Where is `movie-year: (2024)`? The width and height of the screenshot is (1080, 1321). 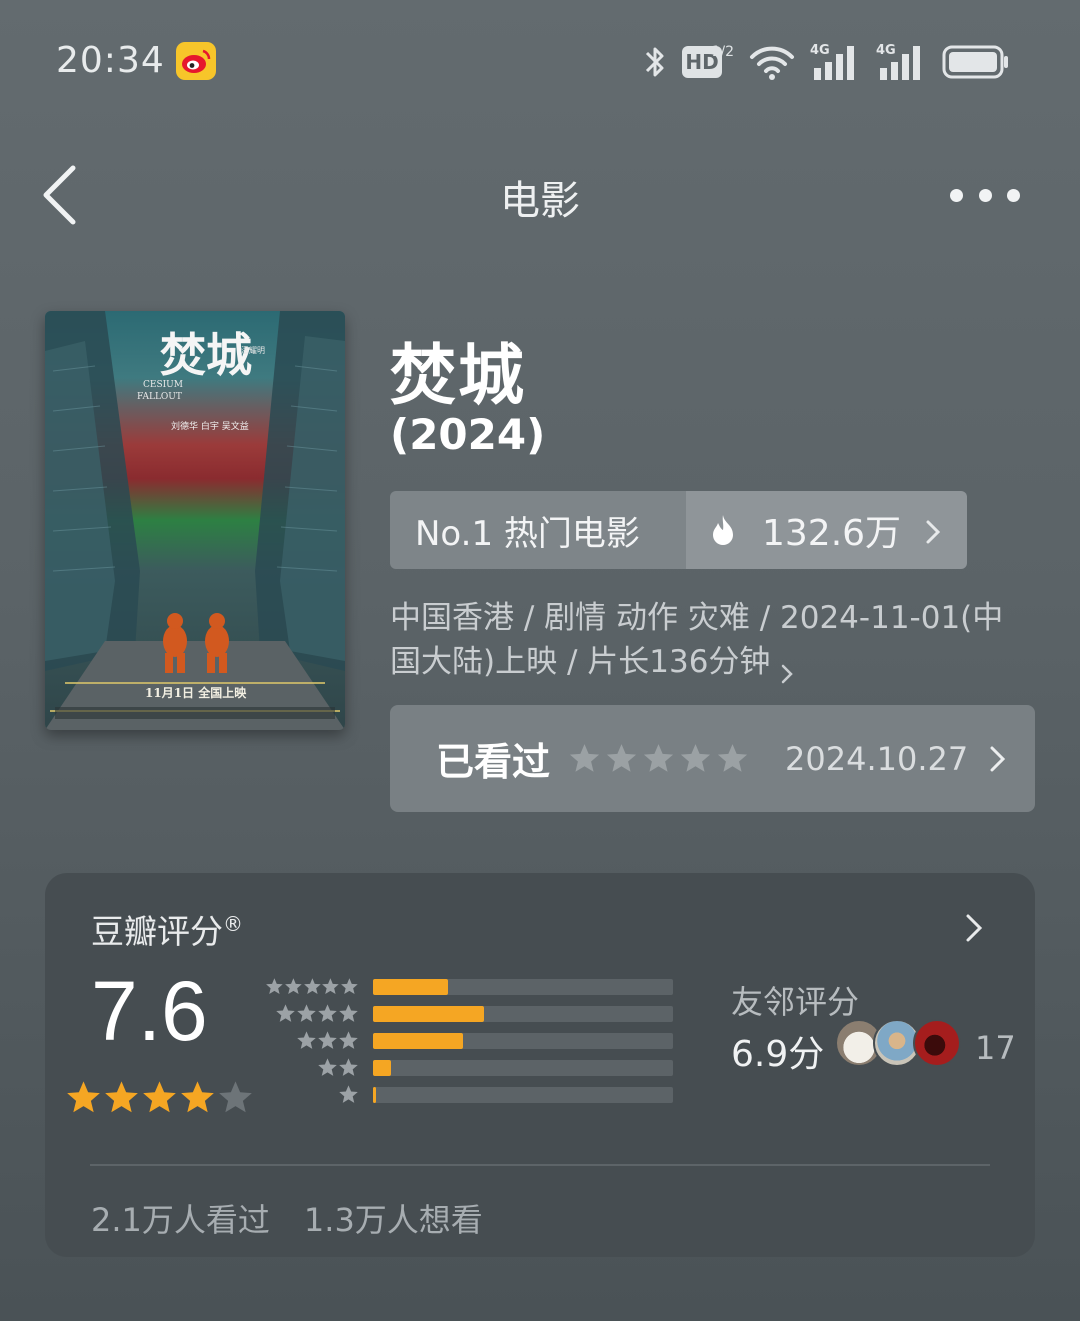 movie-year: (2024) is located at coordinates (468, 434).